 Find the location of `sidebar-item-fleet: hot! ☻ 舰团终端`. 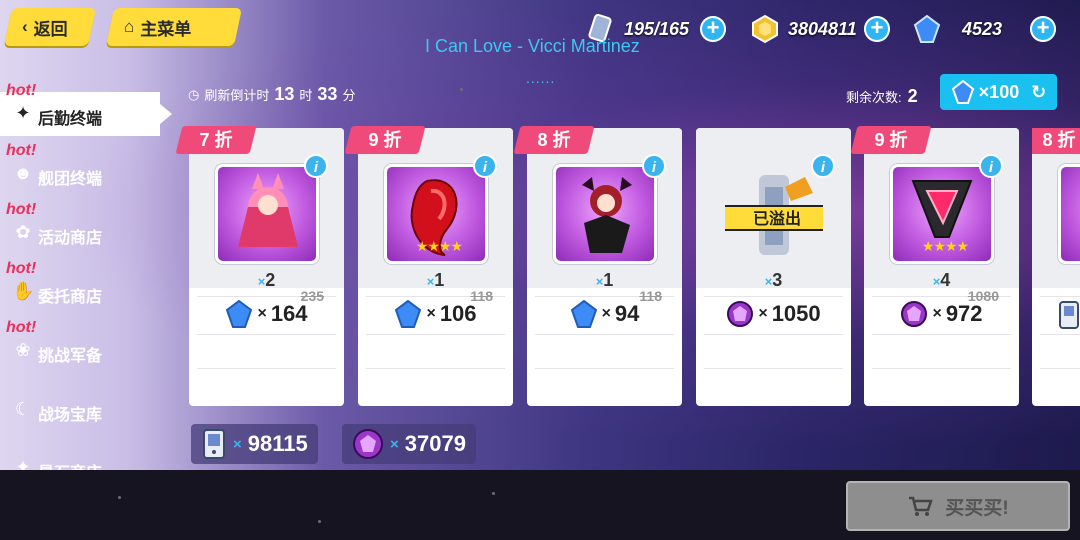

sidebar-item-fleet: hot! ☻ 舰团终端 is located at coordinates (80, 169).